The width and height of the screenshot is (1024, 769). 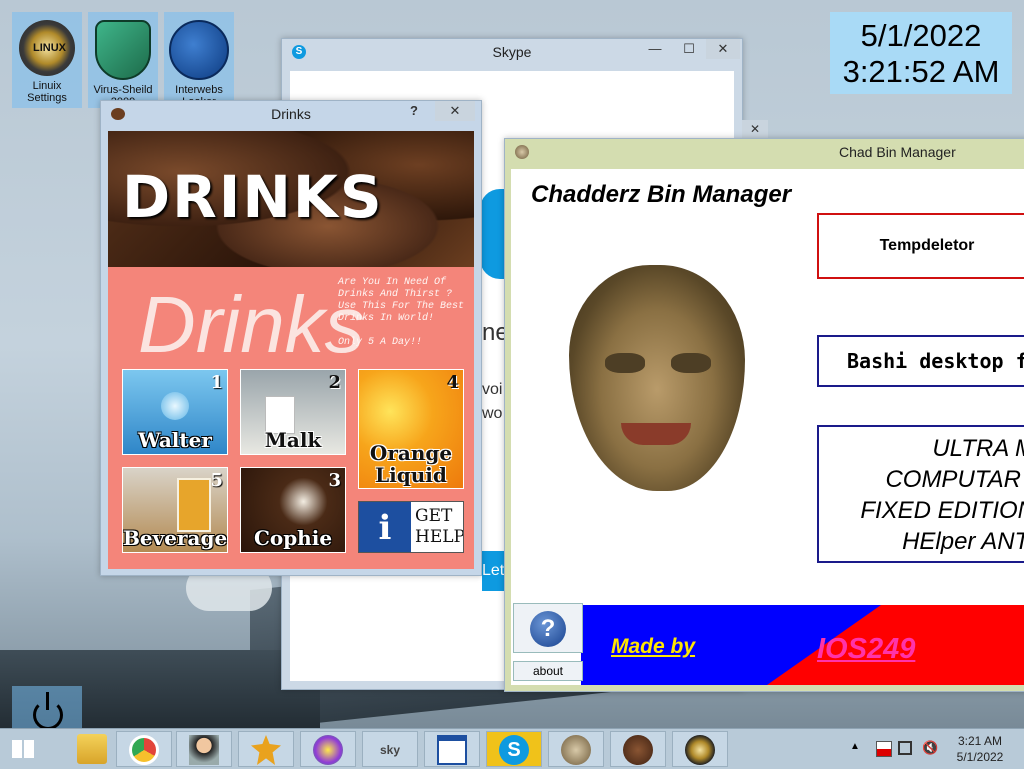 What do you see at coordinates (385, 527) in the screenshot?
I see `info-icon: i` at bounding box center [385, 527].